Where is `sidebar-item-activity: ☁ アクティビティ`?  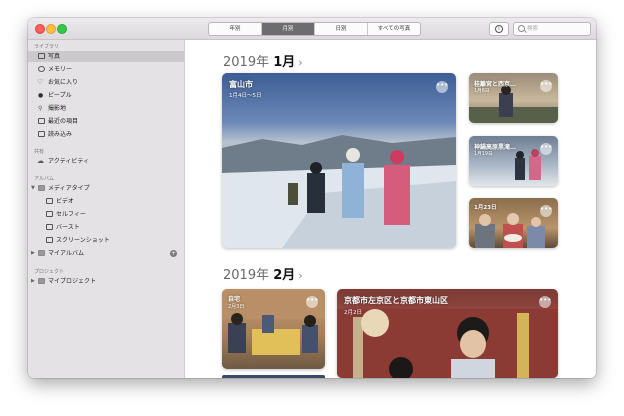 sidebar-item-activity: ☁ アクティビティ is located at coordinates (106, 161).